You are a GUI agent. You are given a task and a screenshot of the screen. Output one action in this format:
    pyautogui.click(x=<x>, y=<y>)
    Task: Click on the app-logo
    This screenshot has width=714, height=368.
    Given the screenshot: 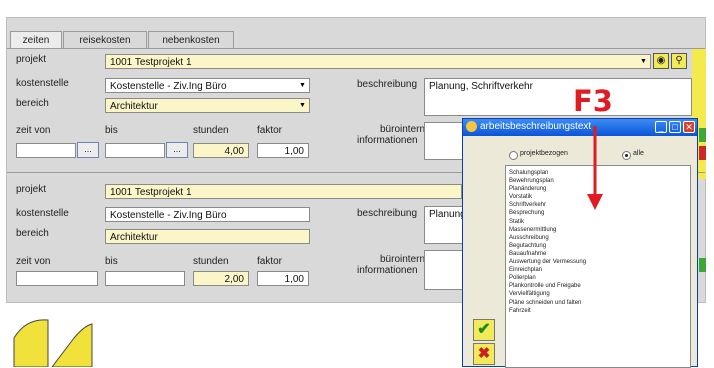 What is the action you would take?
    pyautogui.click(x=53, y=343)
    